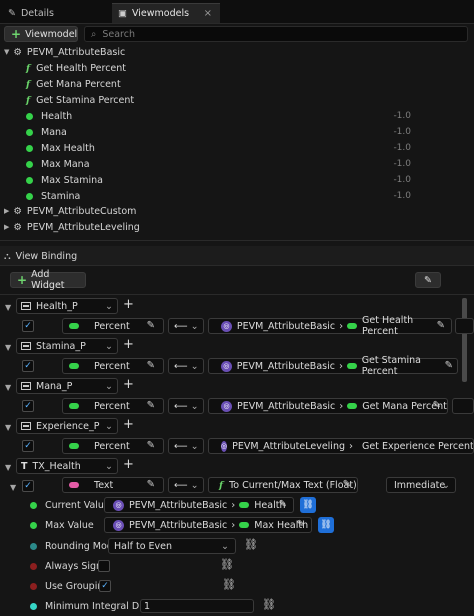 The height and width of the screenshot is (616, 474). What do you see at coordinates (76, 68) in the screenshot?
I see `function-row: f Get Health Percent` at bounding box center [76, 68].